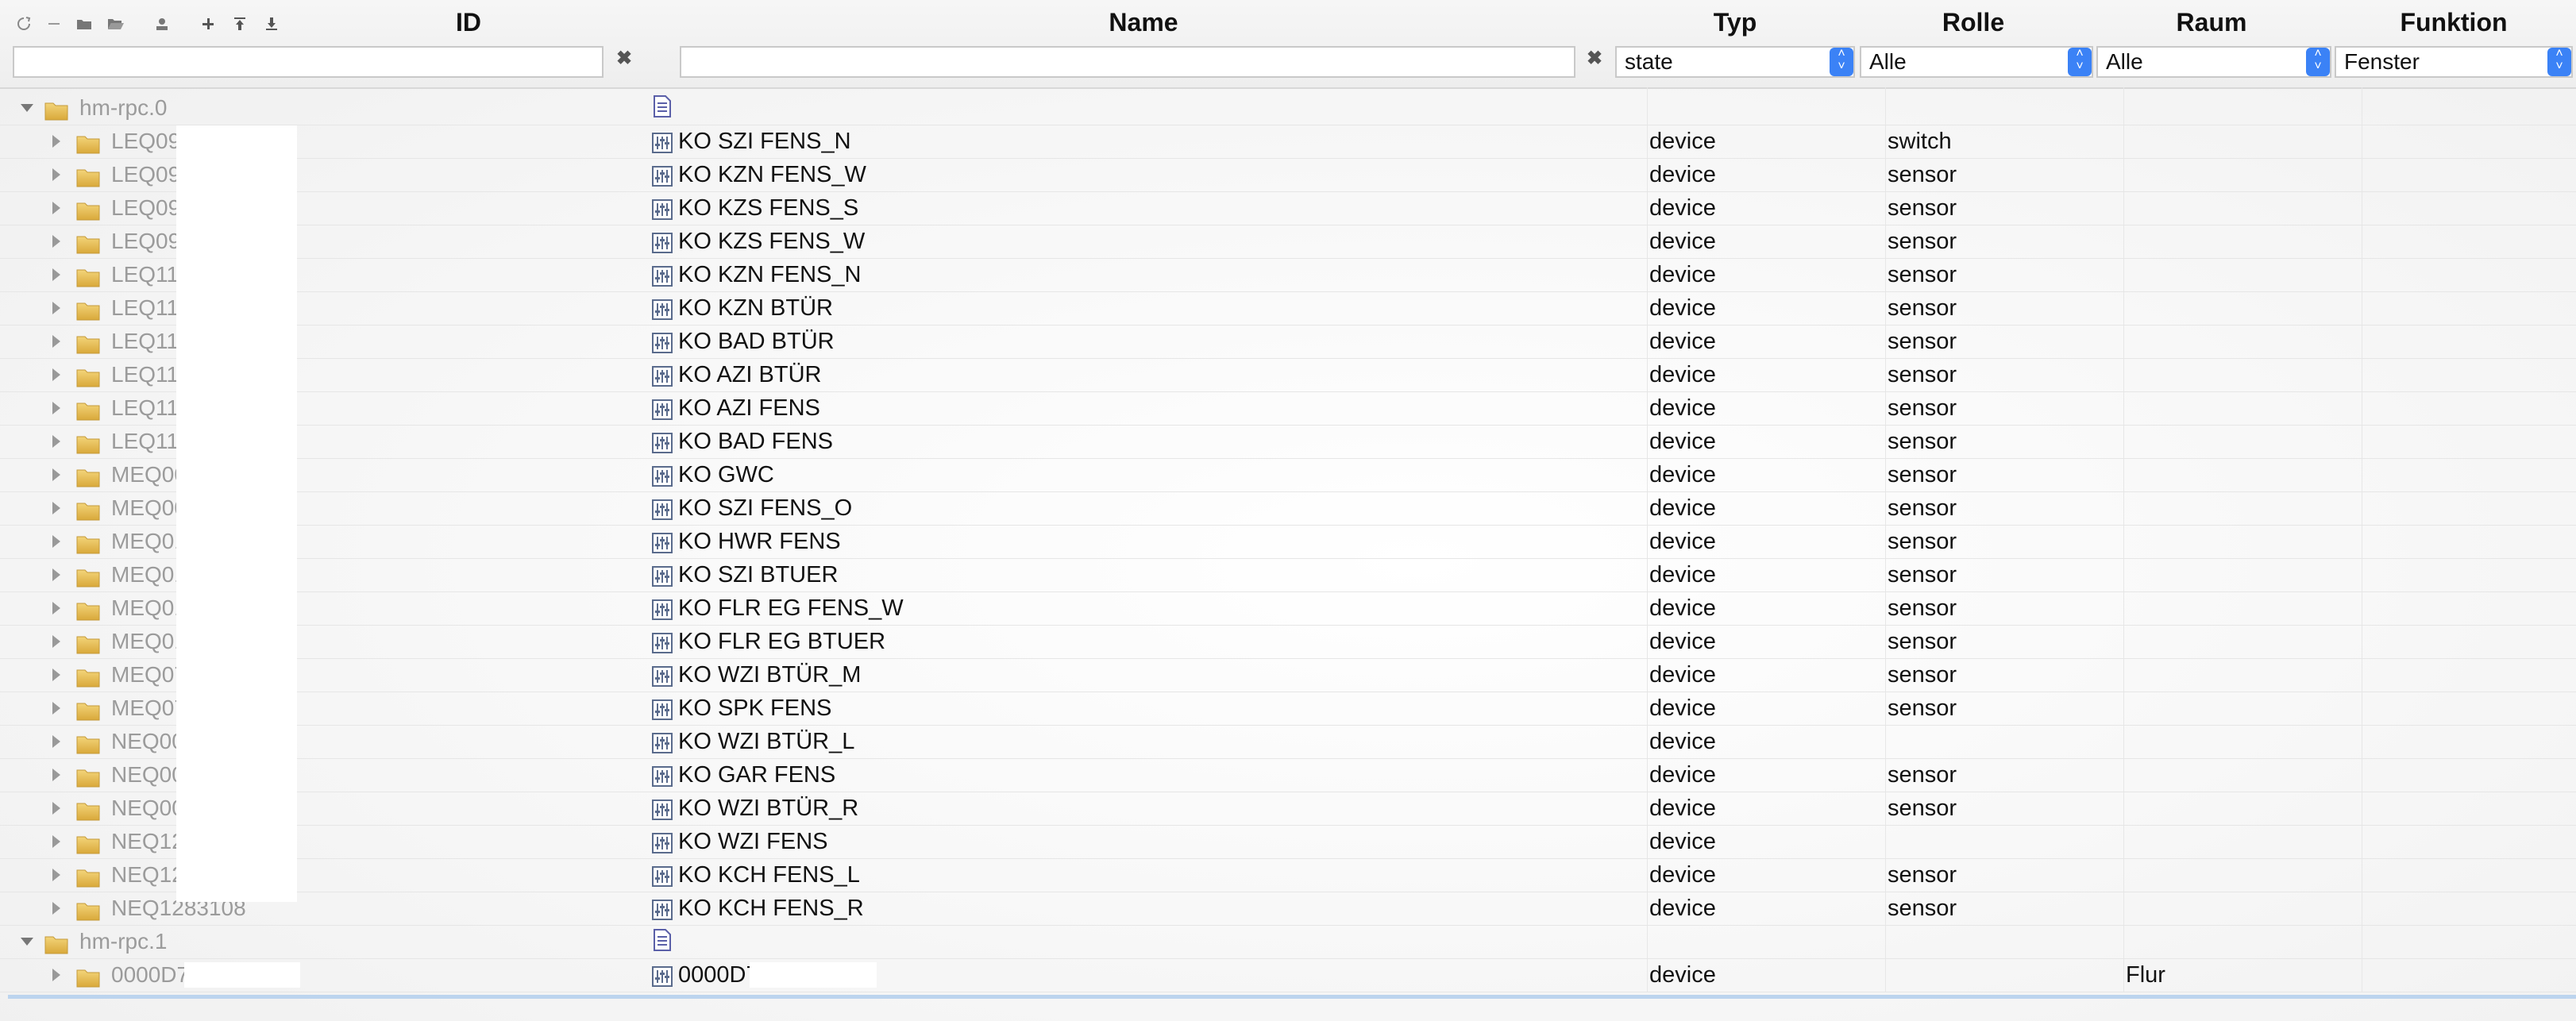 This screenshot has height=1021, width=2576. What do you see at coordinates (308, 62) in the screenshot?
I see `id-filter-input` at bounding box center [308, 62].